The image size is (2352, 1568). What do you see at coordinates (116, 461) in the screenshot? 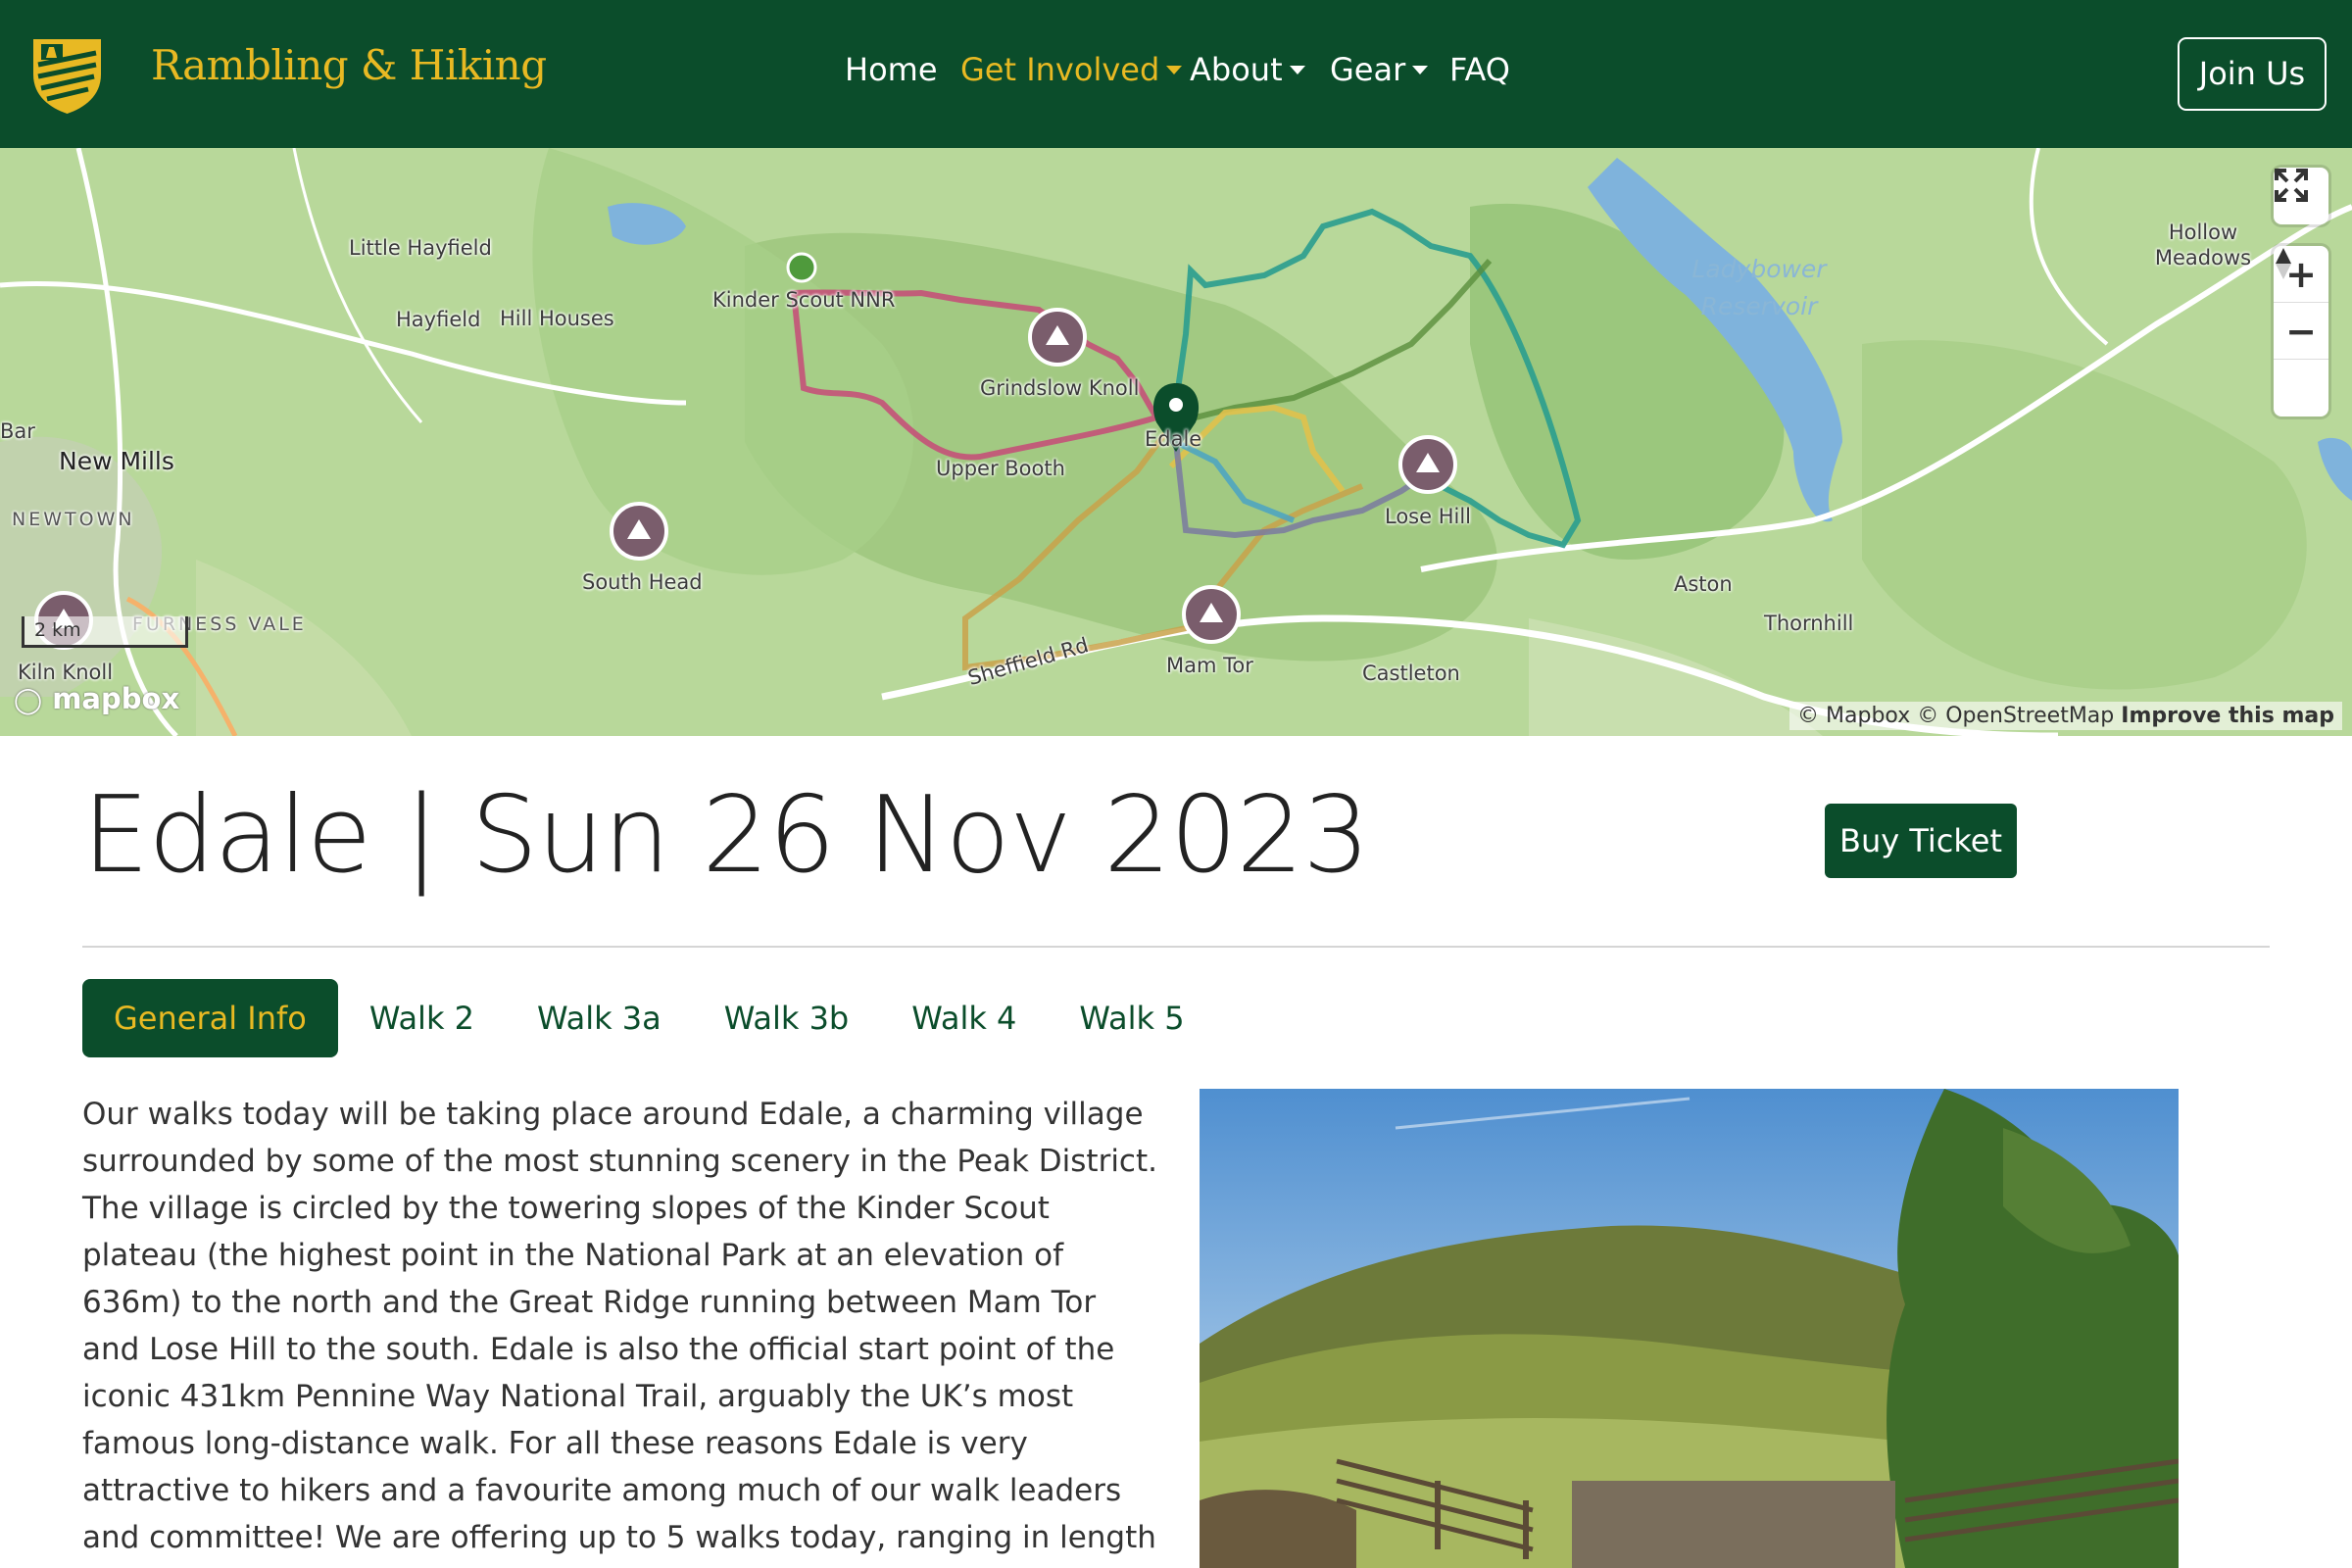
I see `map-label: New Mills` at bounding box center [116, 461].